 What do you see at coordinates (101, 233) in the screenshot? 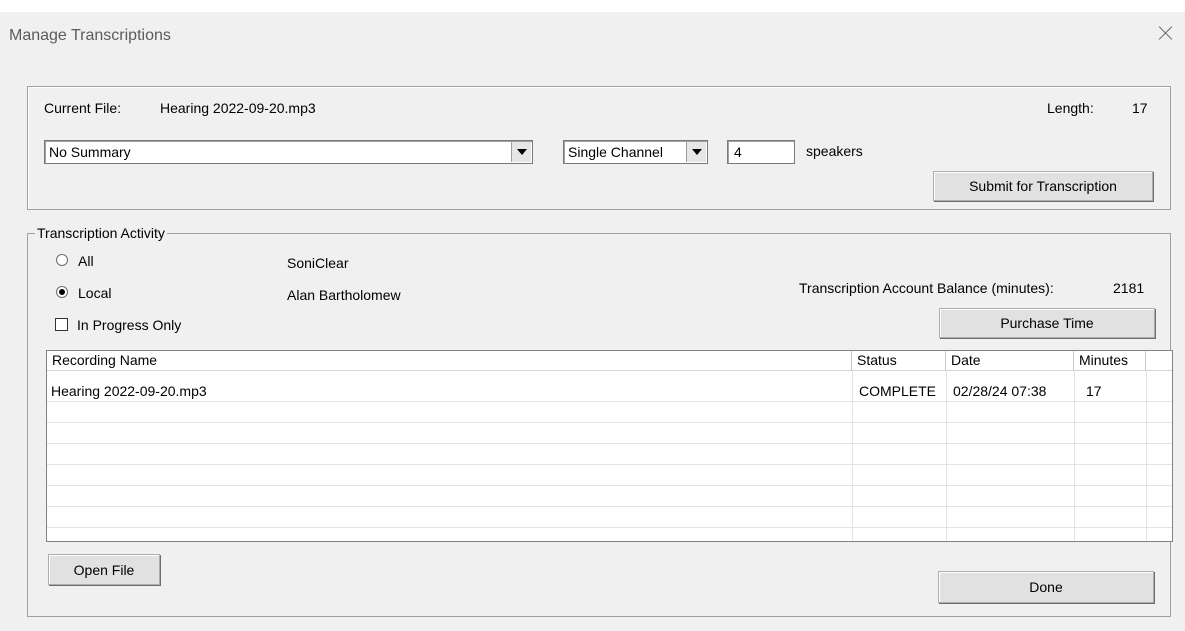
I see `transcription-activity-legend: Transcription Activity` at bounding box center [101, 233].